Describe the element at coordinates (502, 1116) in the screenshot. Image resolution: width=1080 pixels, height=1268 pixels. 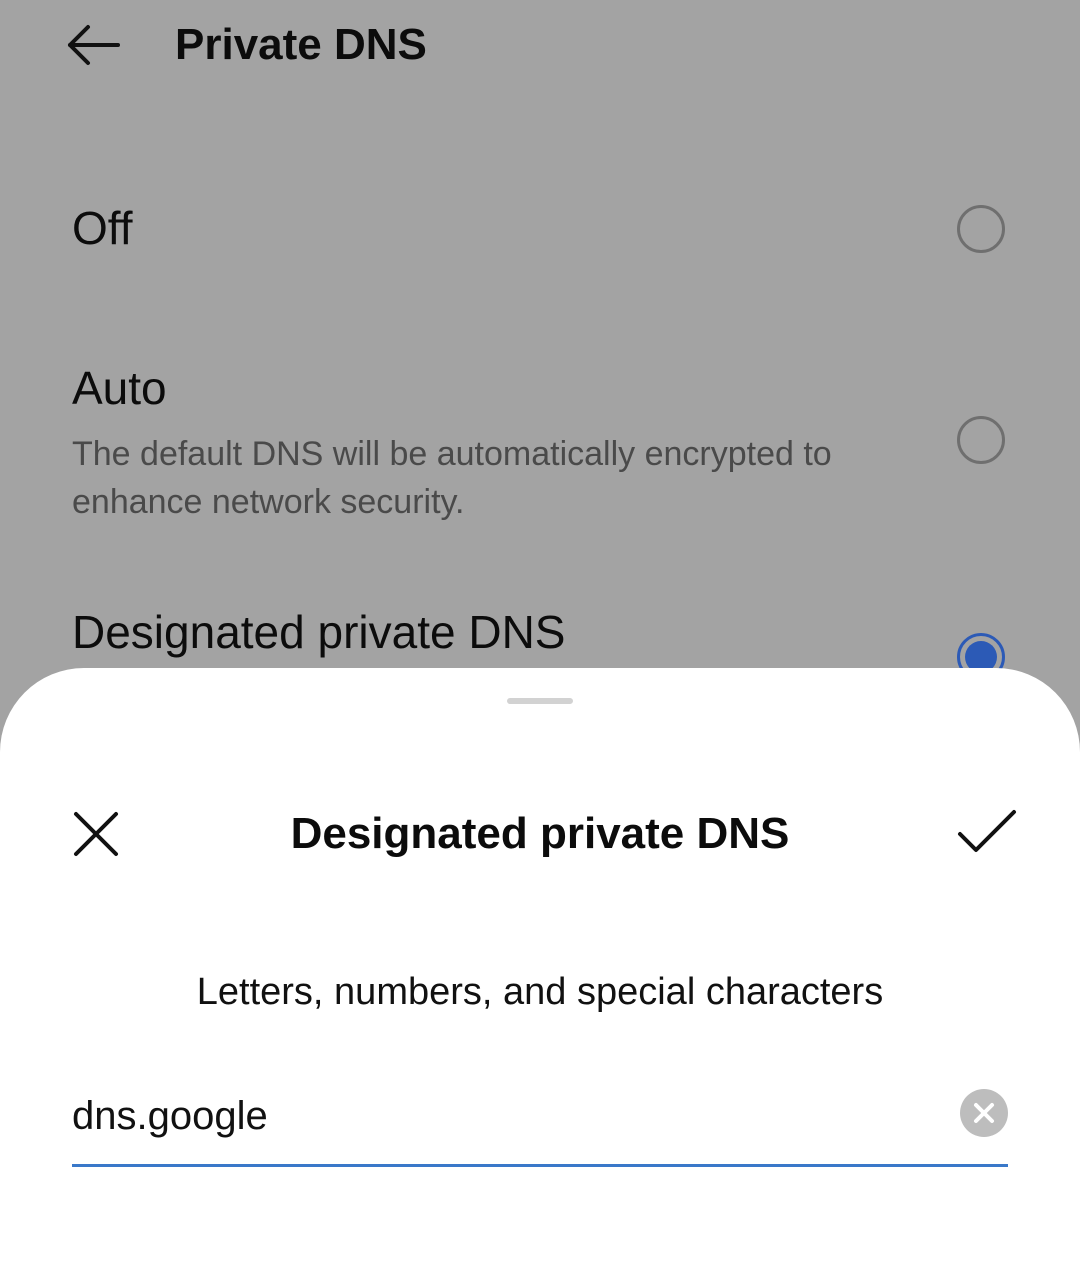
I see `dns-hostname-input` at that location.